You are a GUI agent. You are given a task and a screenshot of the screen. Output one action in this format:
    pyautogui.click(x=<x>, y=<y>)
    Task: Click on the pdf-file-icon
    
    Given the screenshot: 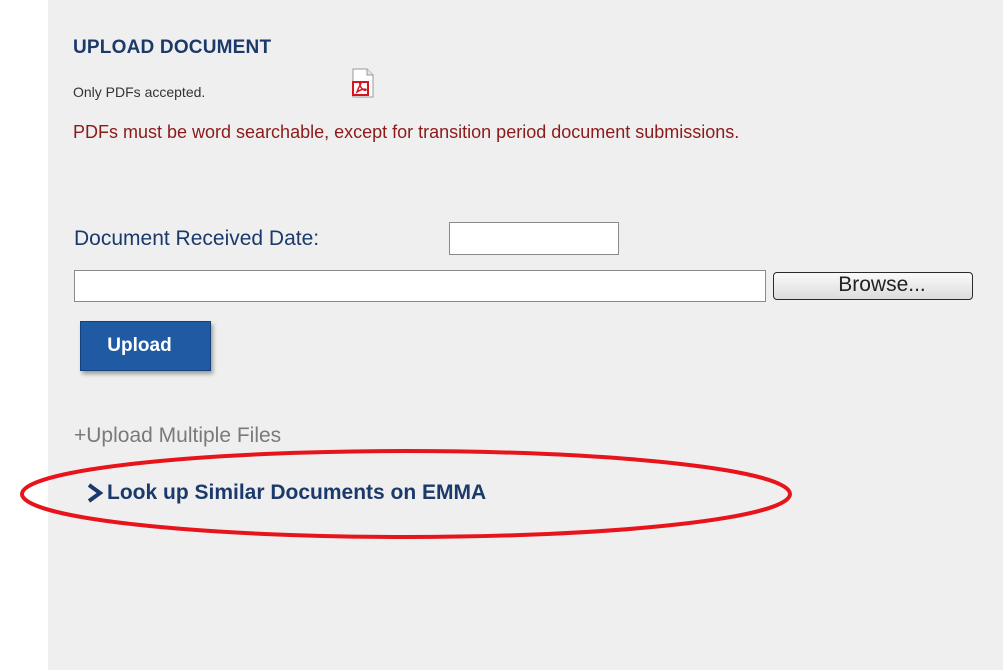 What is the action you would take?
    pyautogui.click(x=363, y=83)
    